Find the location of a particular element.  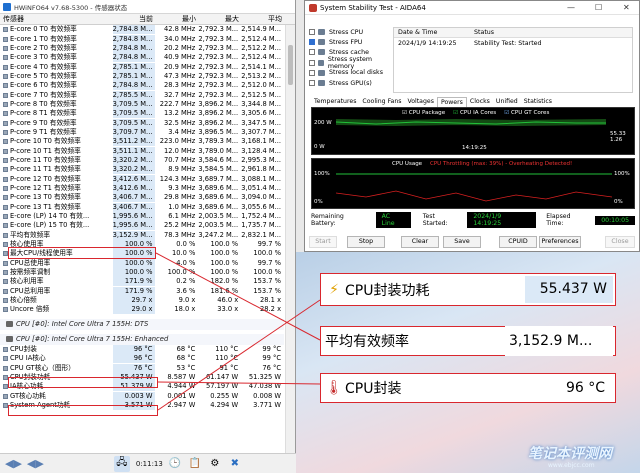

stop-button: Stop is located at coordinates (366, 242).